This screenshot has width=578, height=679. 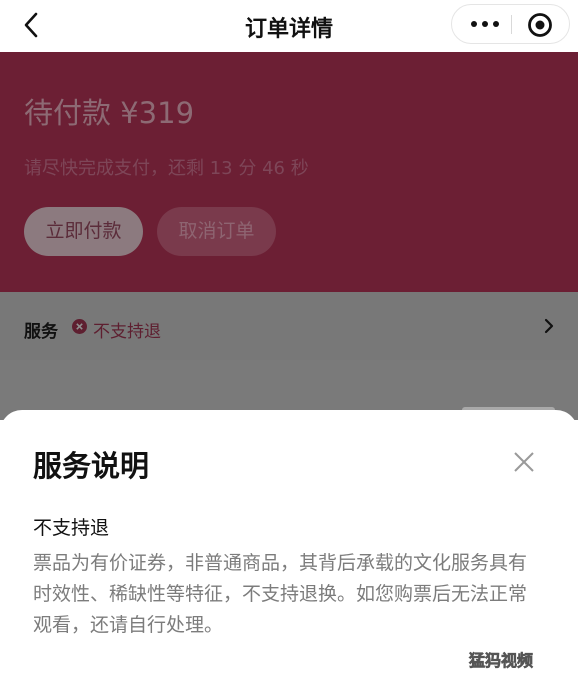 I want to click on target-circle-icon, so click(x=540, y=25).